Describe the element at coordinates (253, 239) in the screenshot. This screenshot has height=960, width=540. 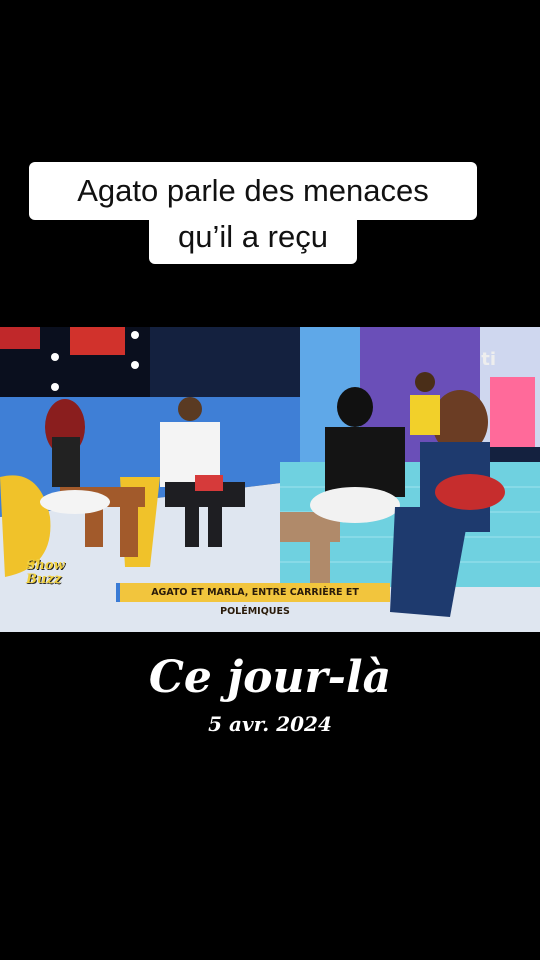
I see `caption-line-2: qu’il a reçu` at that location.